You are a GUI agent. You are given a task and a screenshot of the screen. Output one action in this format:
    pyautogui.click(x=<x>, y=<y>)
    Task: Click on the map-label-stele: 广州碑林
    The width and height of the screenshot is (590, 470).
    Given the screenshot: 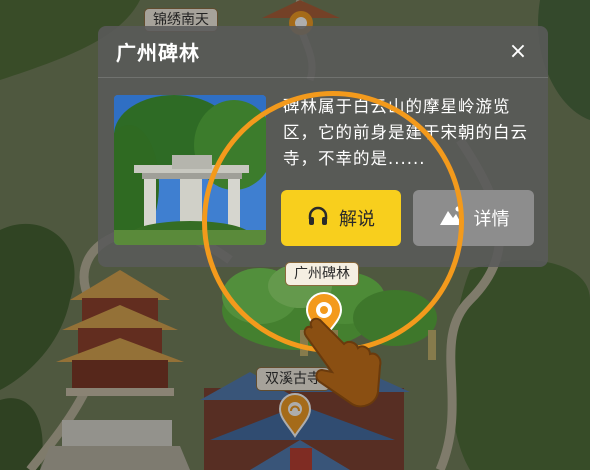 What is the action you would take?
    pyautogui.click(x=322, y=274)
    